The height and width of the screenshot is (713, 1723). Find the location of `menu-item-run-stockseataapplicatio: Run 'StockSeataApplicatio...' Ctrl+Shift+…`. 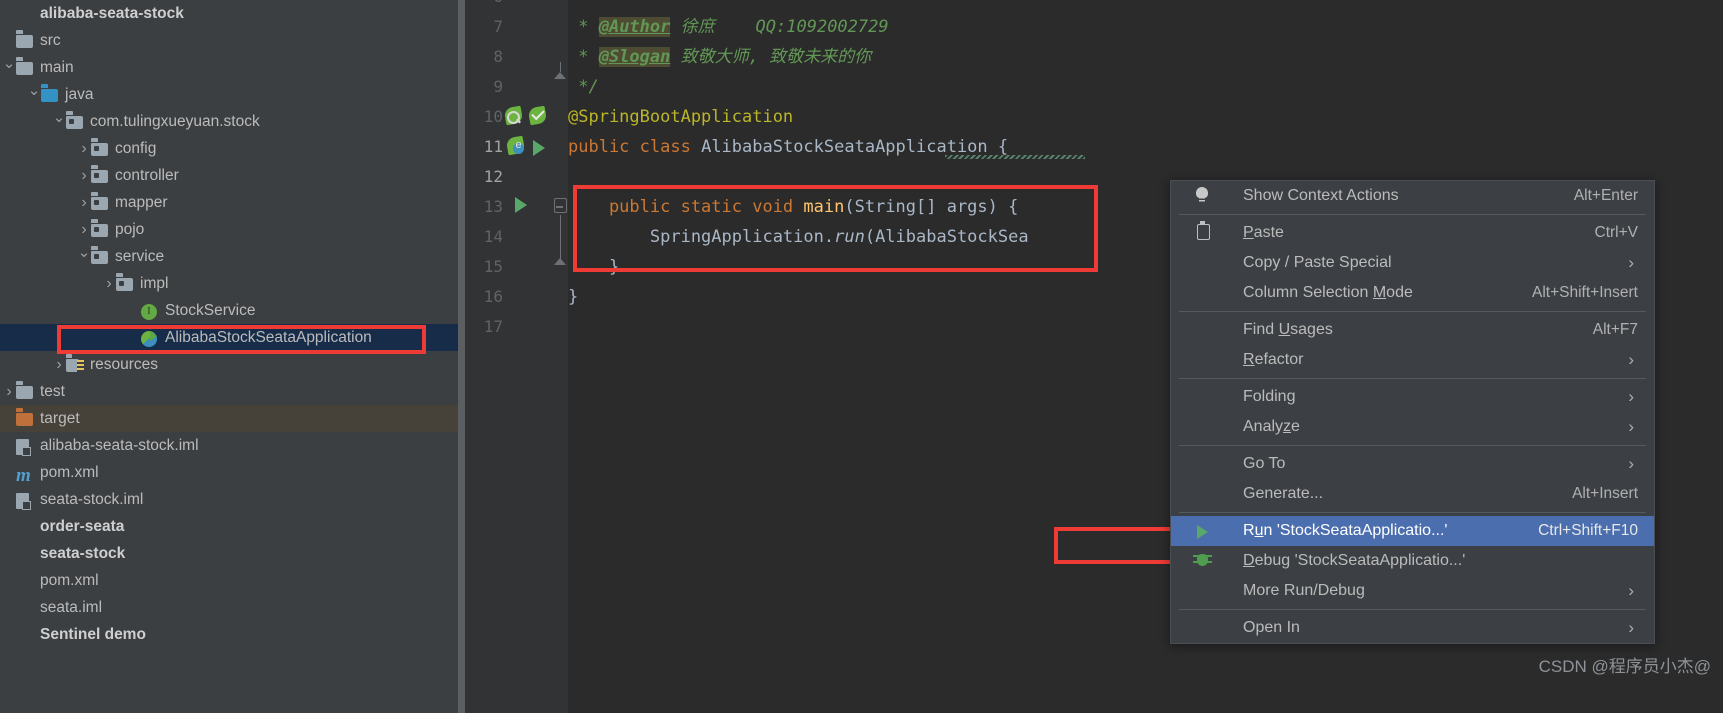

menu-item-run-stockseataapplicatio: Run 'StockSeataApplicatio...' Ctrl+Shift+… is located at coordinates (1412, 531).